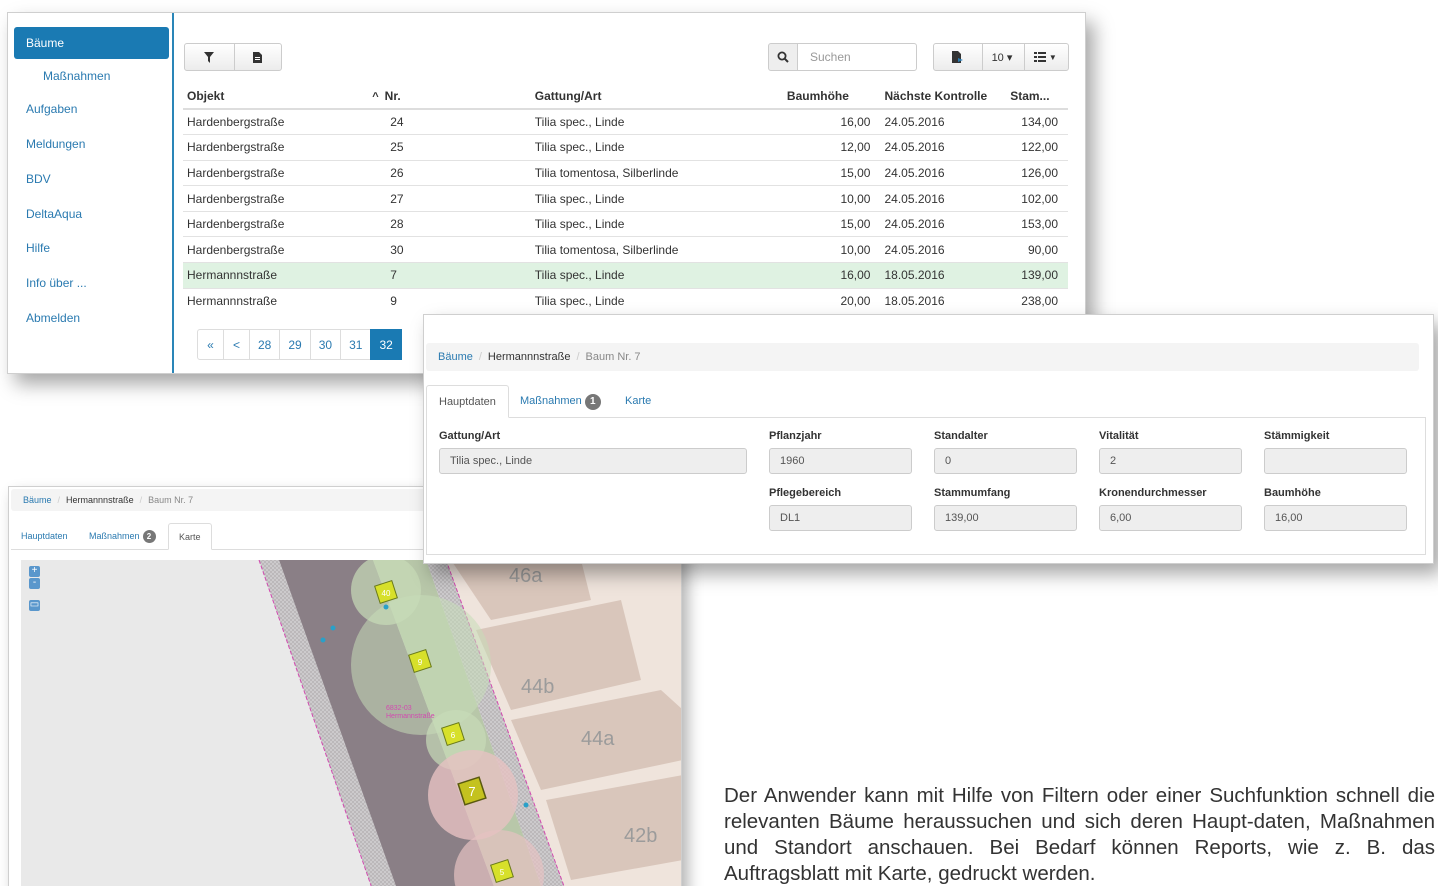 The image size is (1438, 886). I want to click on sidebar-item-abmelden: Abmelden, so click(91, 318).